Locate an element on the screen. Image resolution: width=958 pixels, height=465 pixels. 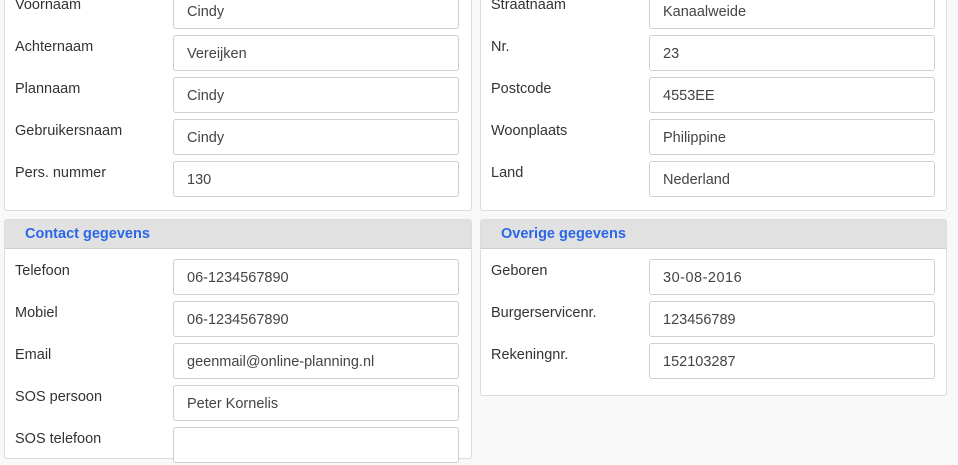
last-name-label: Achternaam is located at coordinates (54, 47).